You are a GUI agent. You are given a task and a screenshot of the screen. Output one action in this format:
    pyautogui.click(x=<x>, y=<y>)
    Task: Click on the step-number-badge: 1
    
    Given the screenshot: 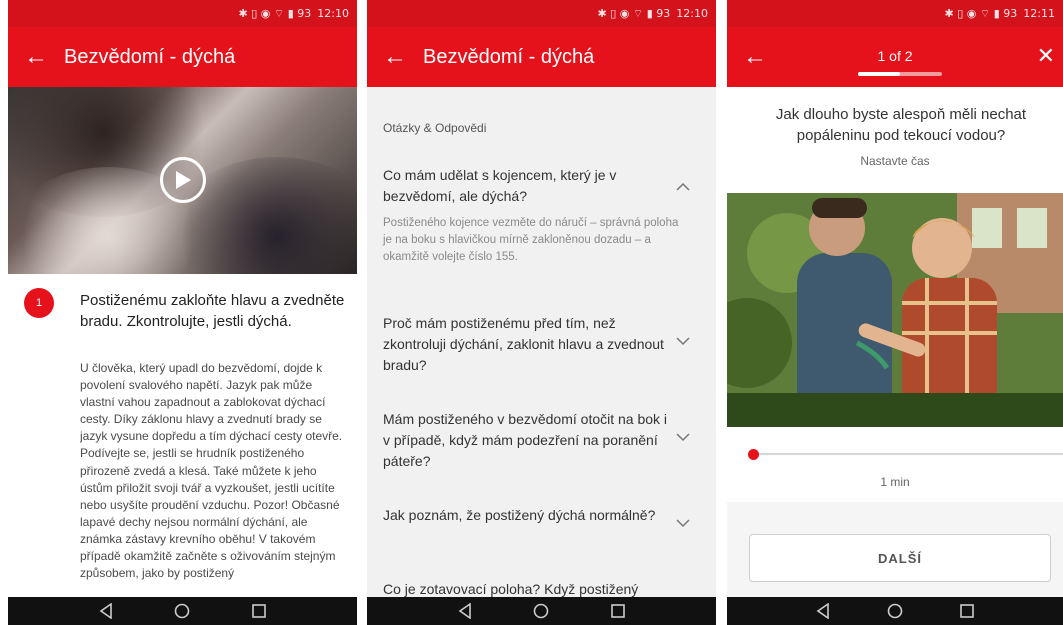 What is the action you would take?
    pyautogui.click(x=39, y=303)
    